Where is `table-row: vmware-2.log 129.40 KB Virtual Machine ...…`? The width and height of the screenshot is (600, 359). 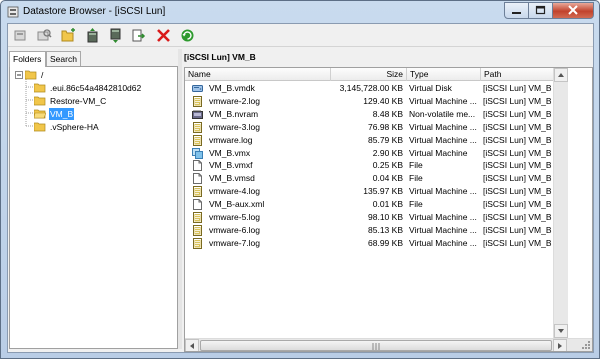
table-row: vmware-2.log 129.40 KB Virtual Machine ...… is located at coordinates (369, 101).